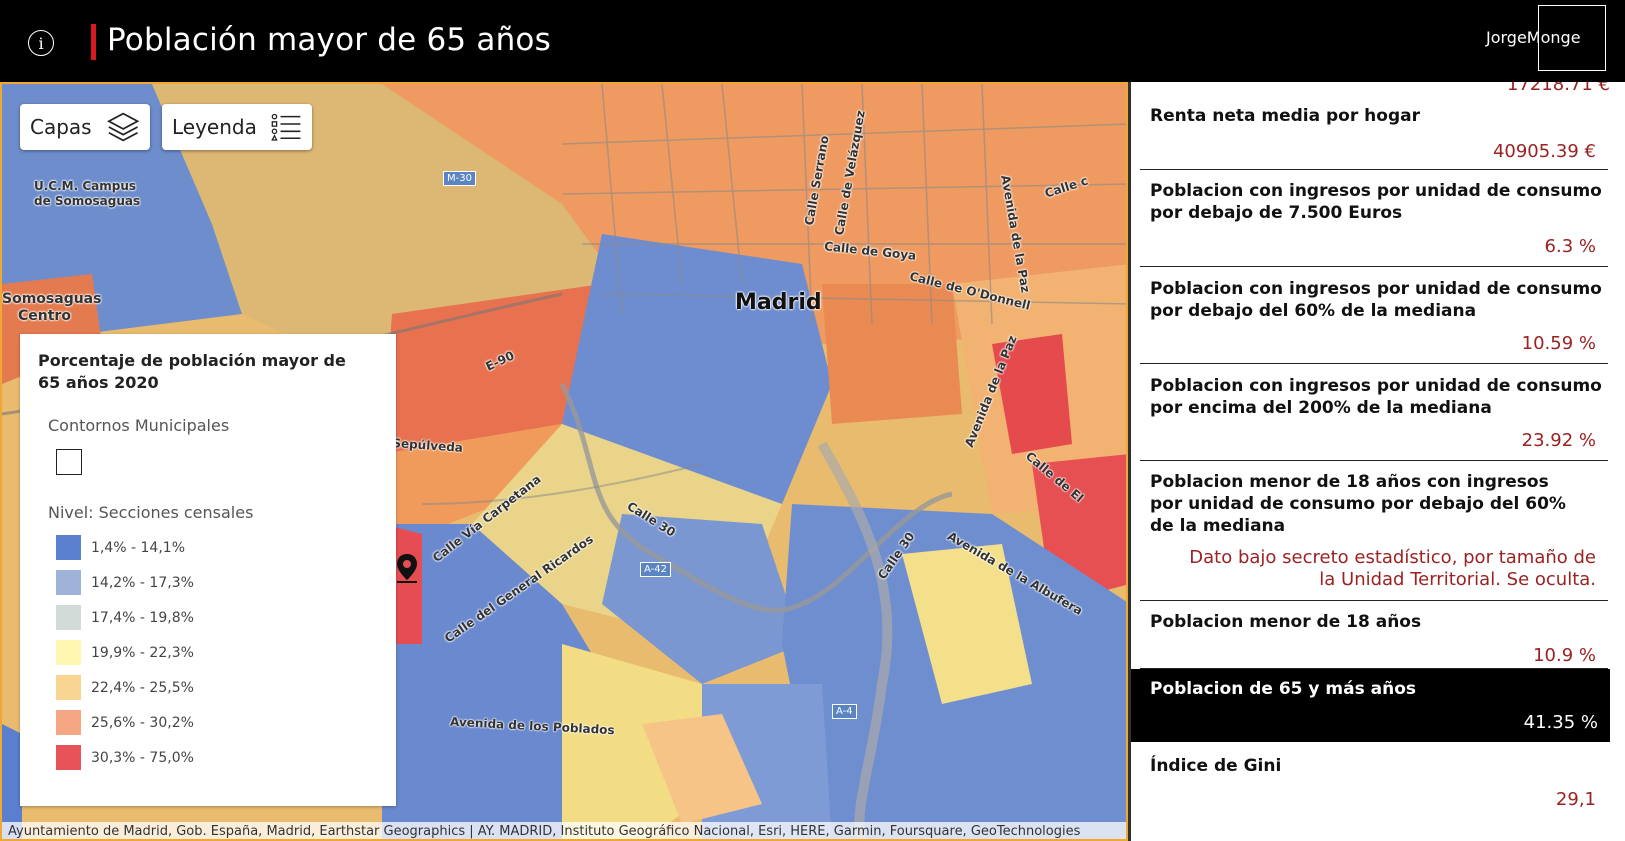  Describe the element at coordinates (1558, 88) in the screenshot. I see `stat-value-clipped: 17218.71 €` at that location.